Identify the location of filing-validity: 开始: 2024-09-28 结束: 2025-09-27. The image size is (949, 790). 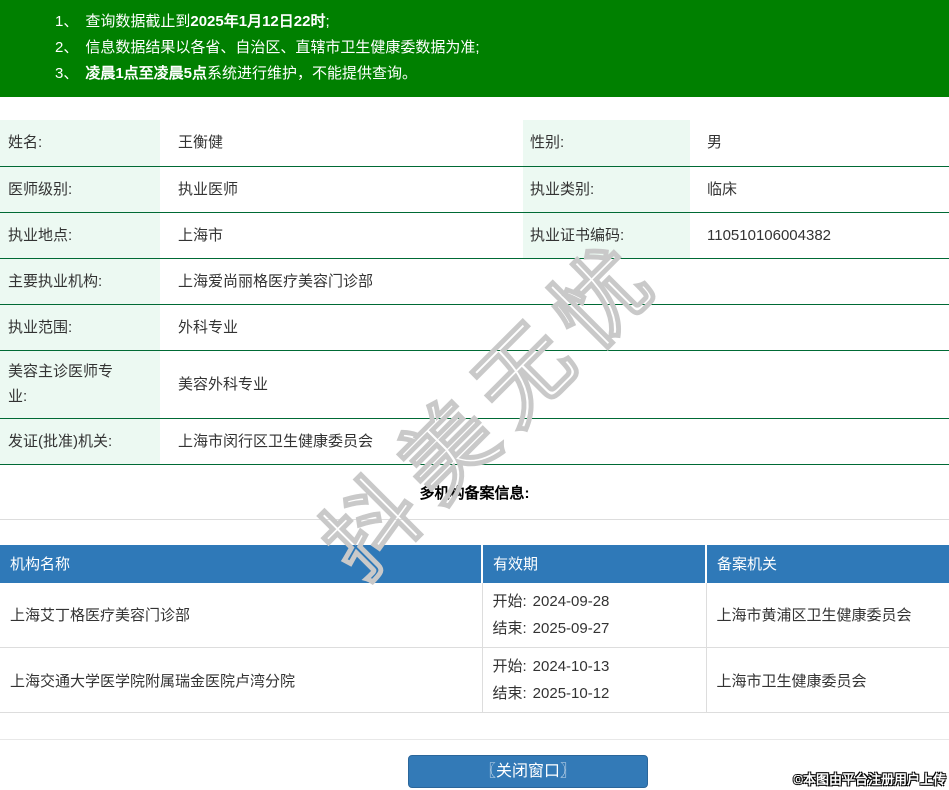
(593, 615).